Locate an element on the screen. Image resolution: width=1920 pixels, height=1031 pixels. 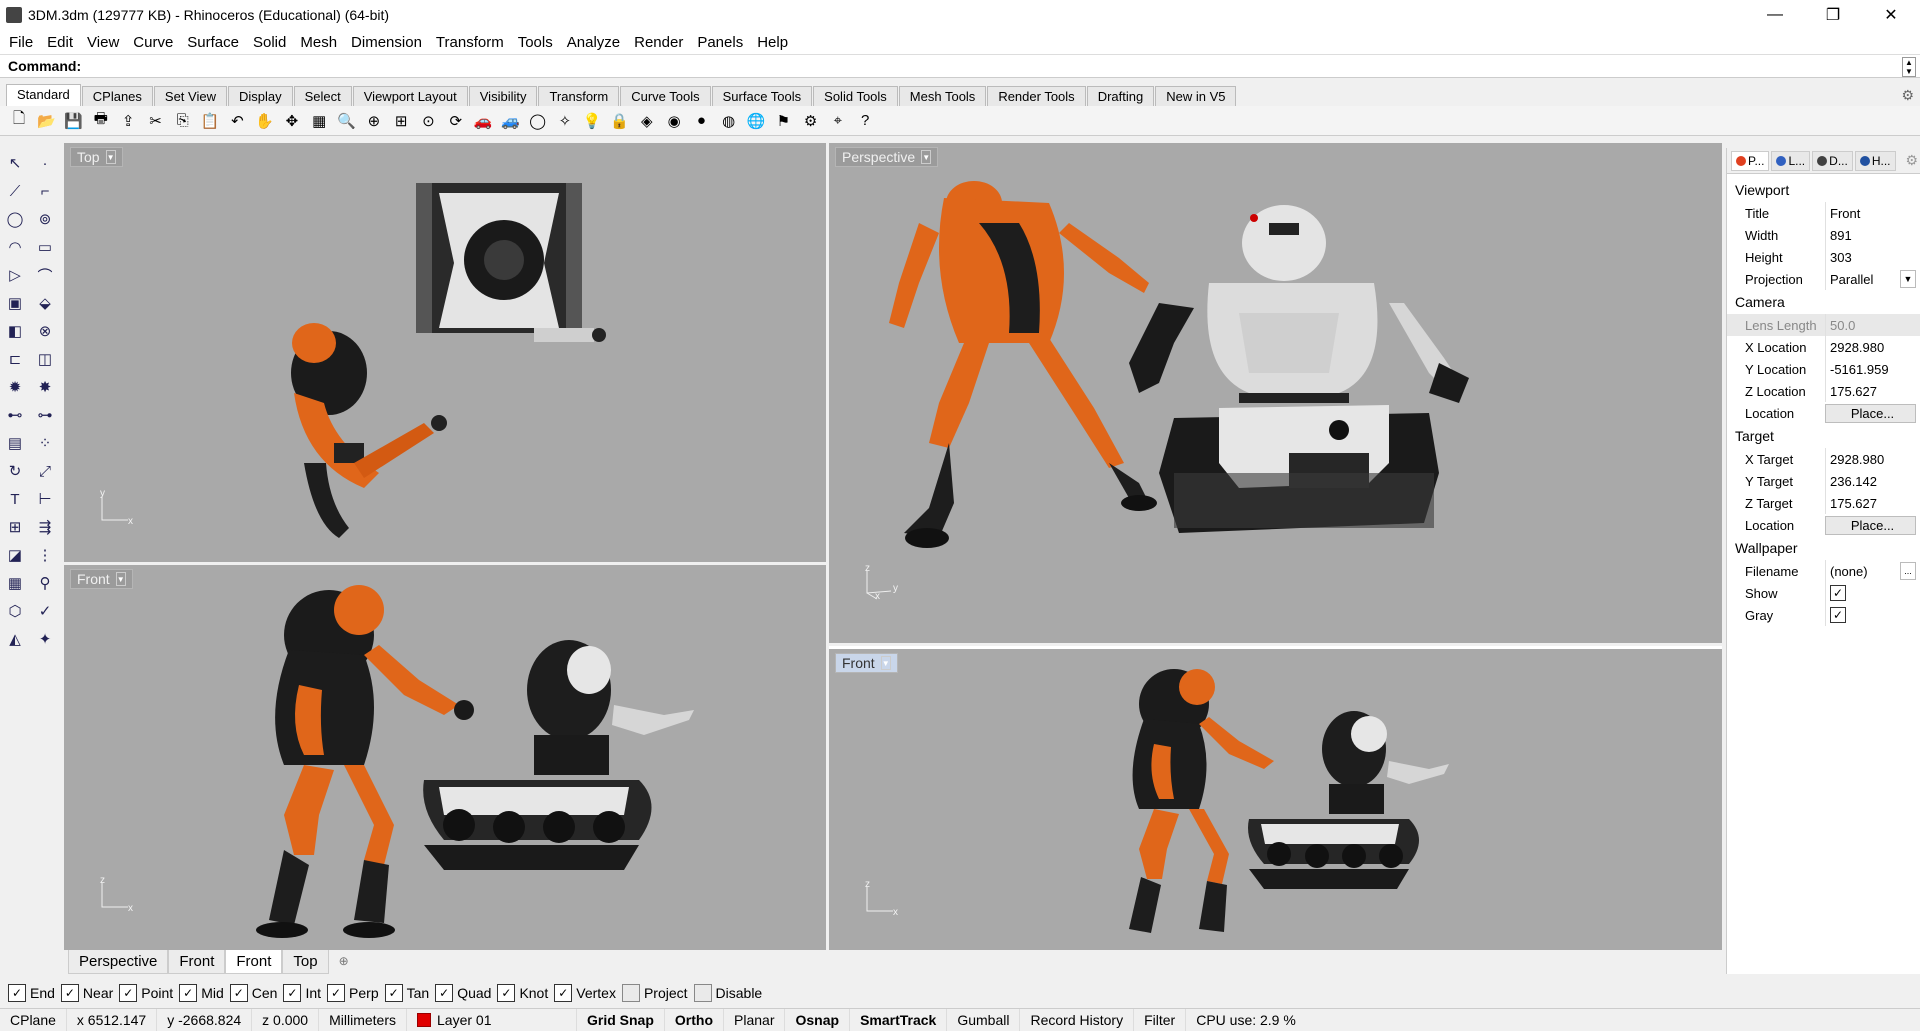
restore-button: ❐ is located at coordinates (1833, 15).